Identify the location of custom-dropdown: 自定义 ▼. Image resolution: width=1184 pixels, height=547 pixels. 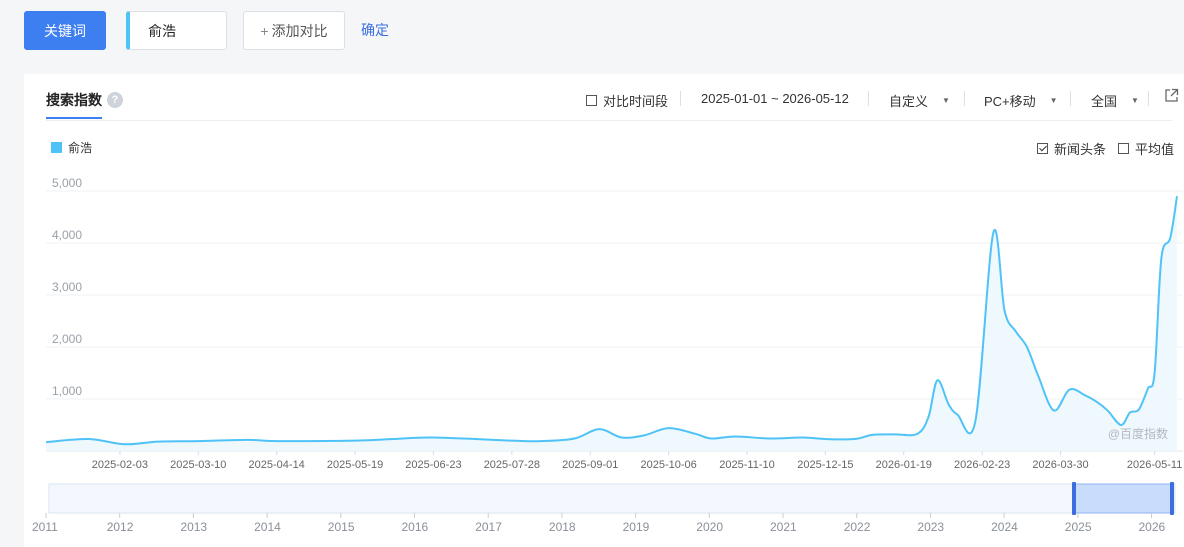
(919, 100).